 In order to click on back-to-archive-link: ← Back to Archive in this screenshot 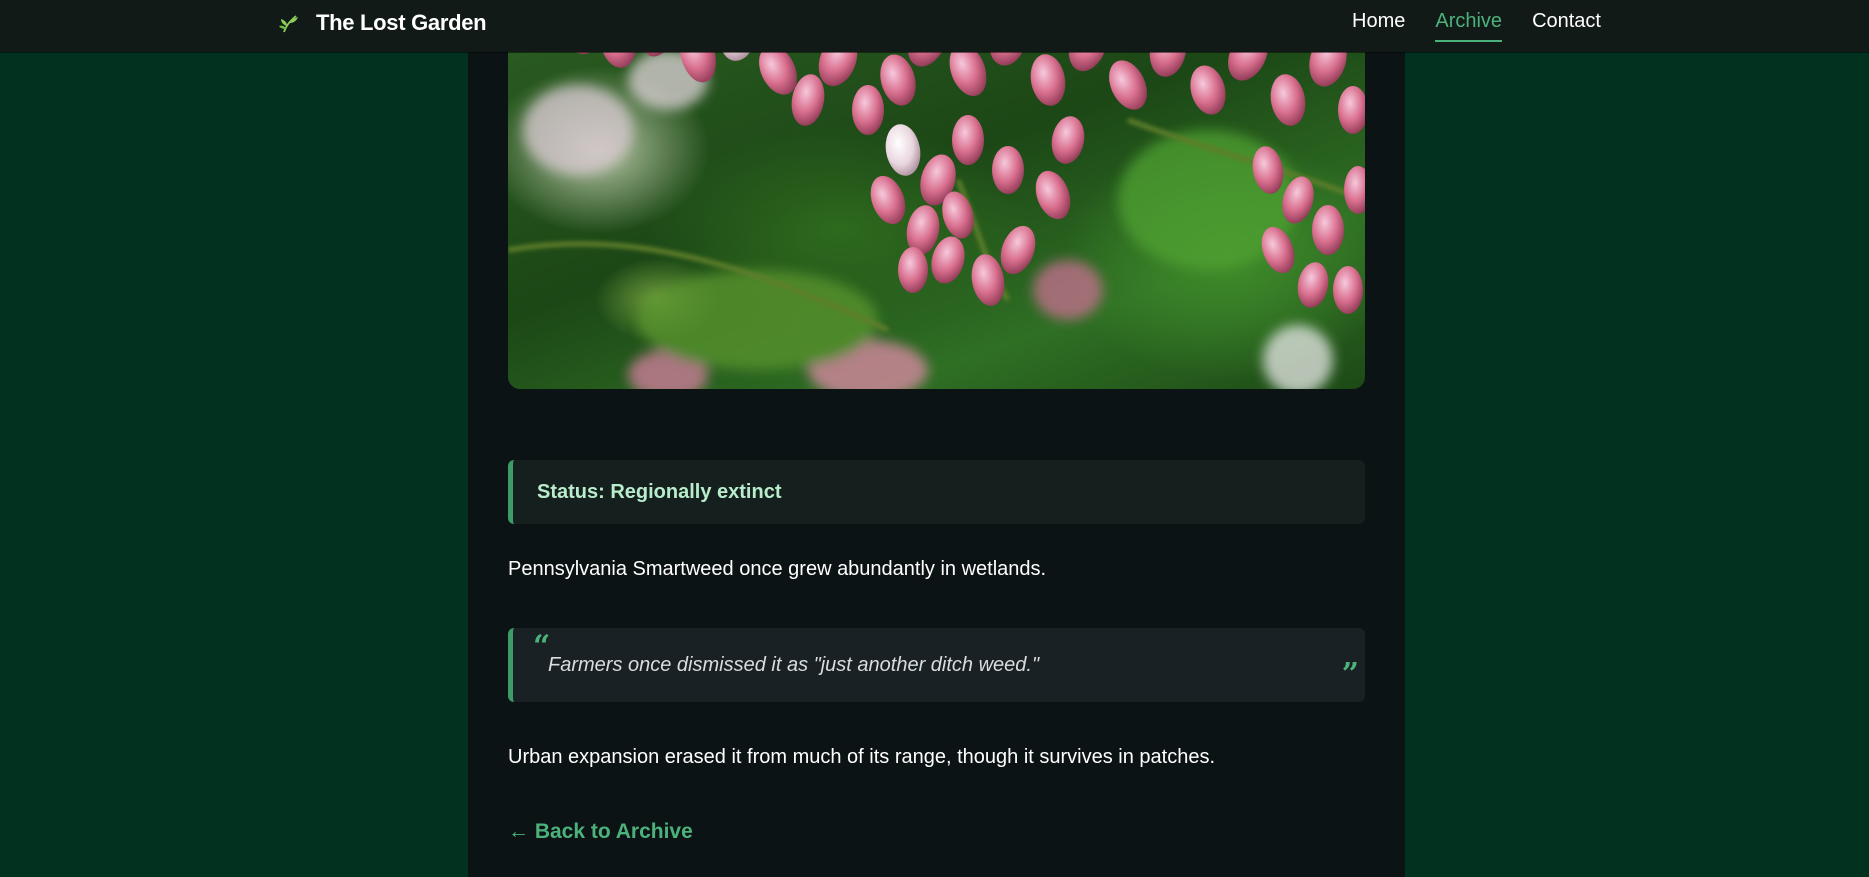, I will do `click(600, 832)`.